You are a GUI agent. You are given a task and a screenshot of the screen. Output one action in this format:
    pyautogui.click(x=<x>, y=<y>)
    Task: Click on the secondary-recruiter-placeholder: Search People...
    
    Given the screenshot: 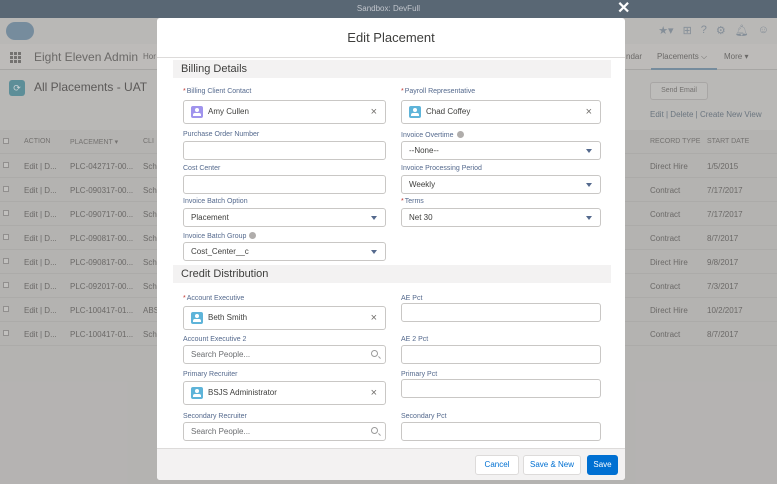 What is the action you would take?
    pyautogui.click(x=221, y=431)
    